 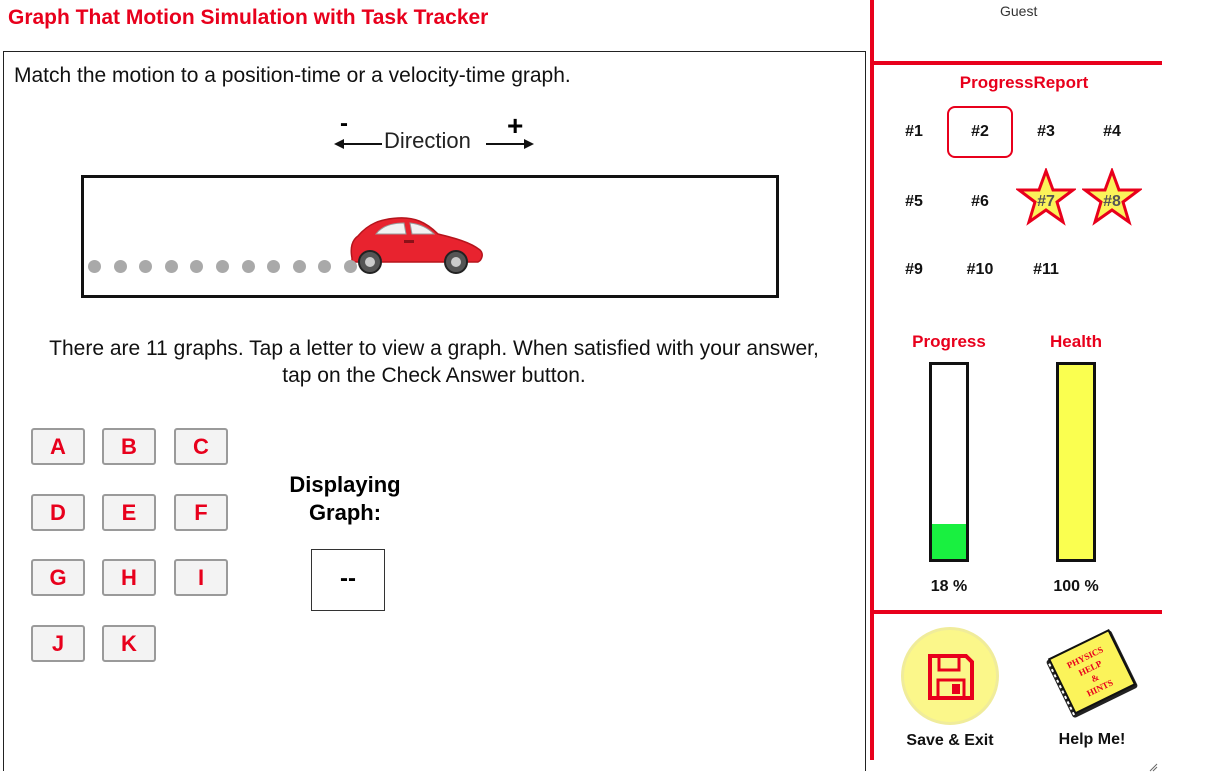 I want to click on task-9: #9, so click(x=914, y=270).